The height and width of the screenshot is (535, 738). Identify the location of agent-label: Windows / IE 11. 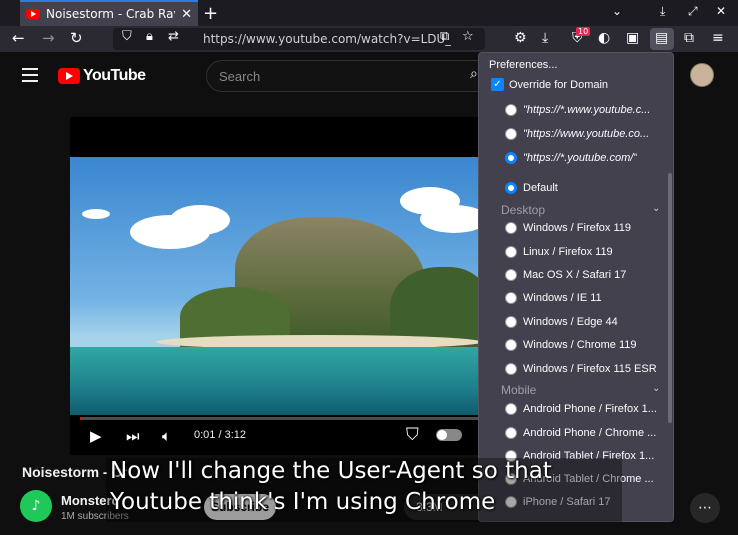
(562, 298).